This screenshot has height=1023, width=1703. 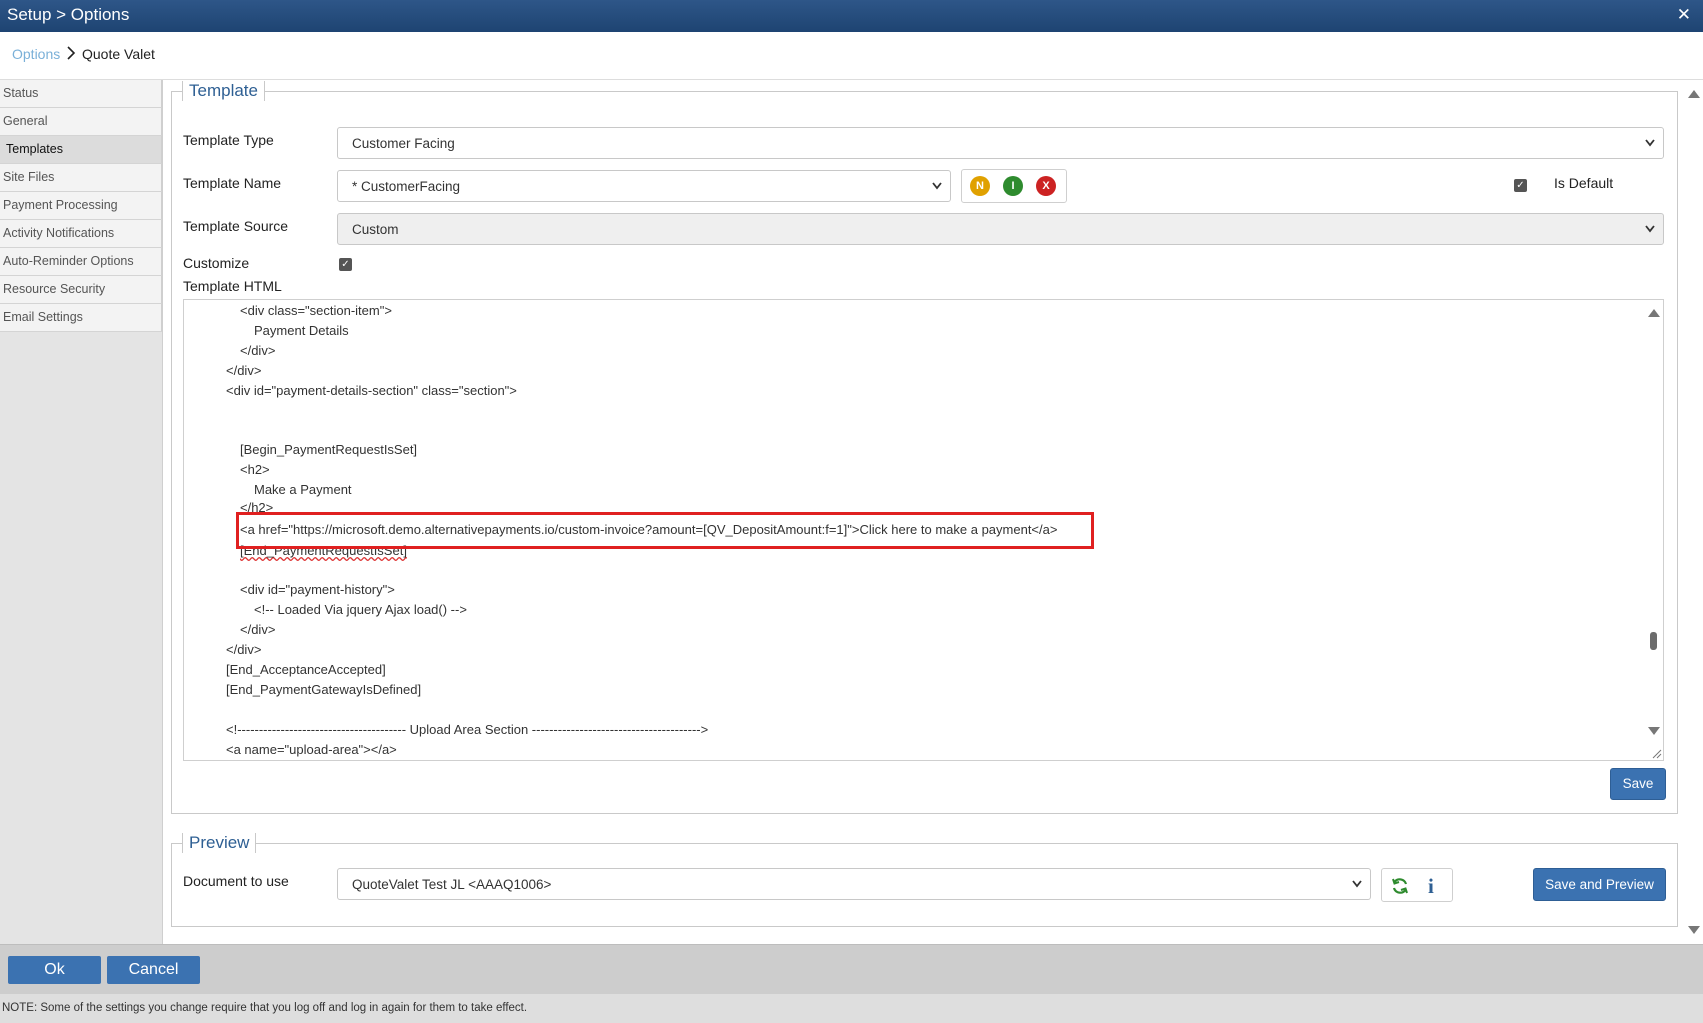 What do you see at coordinates (228, 140) in the screenshot?
I see `template-type-label: Template Type` at bounding box center [228, 140].